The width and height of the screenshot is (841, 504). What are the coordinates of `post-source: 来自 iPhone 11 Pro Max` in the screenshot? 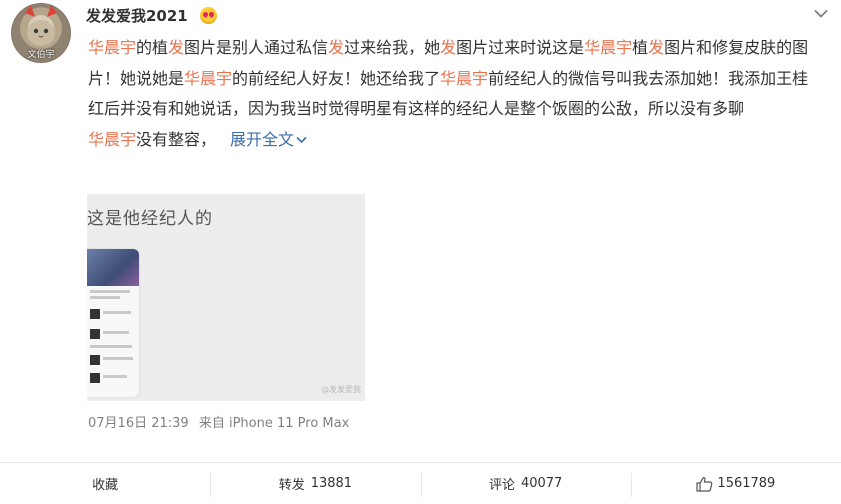 It's located at (274, 423).